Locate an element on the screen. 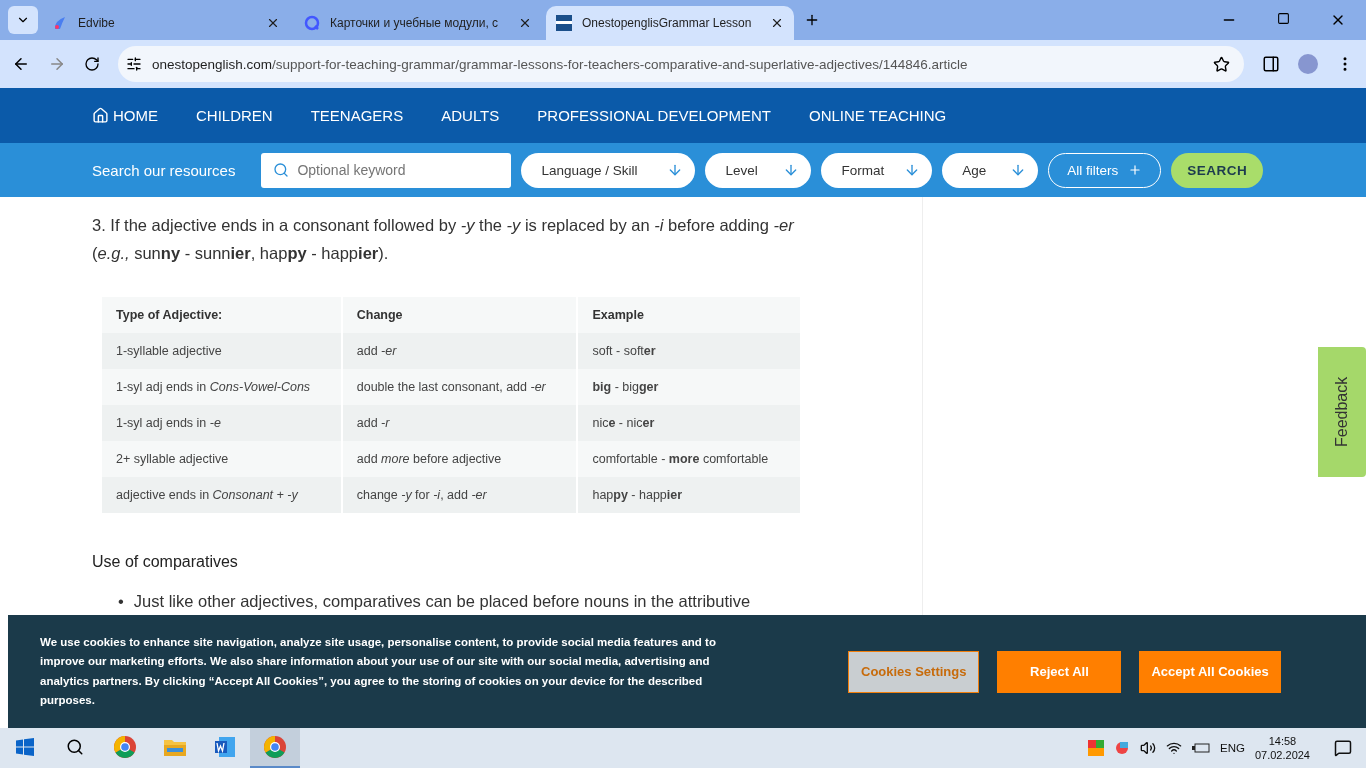 The image size is (1366, 768). section-heading: Use of comparatives is located at coordinates (165, 562).